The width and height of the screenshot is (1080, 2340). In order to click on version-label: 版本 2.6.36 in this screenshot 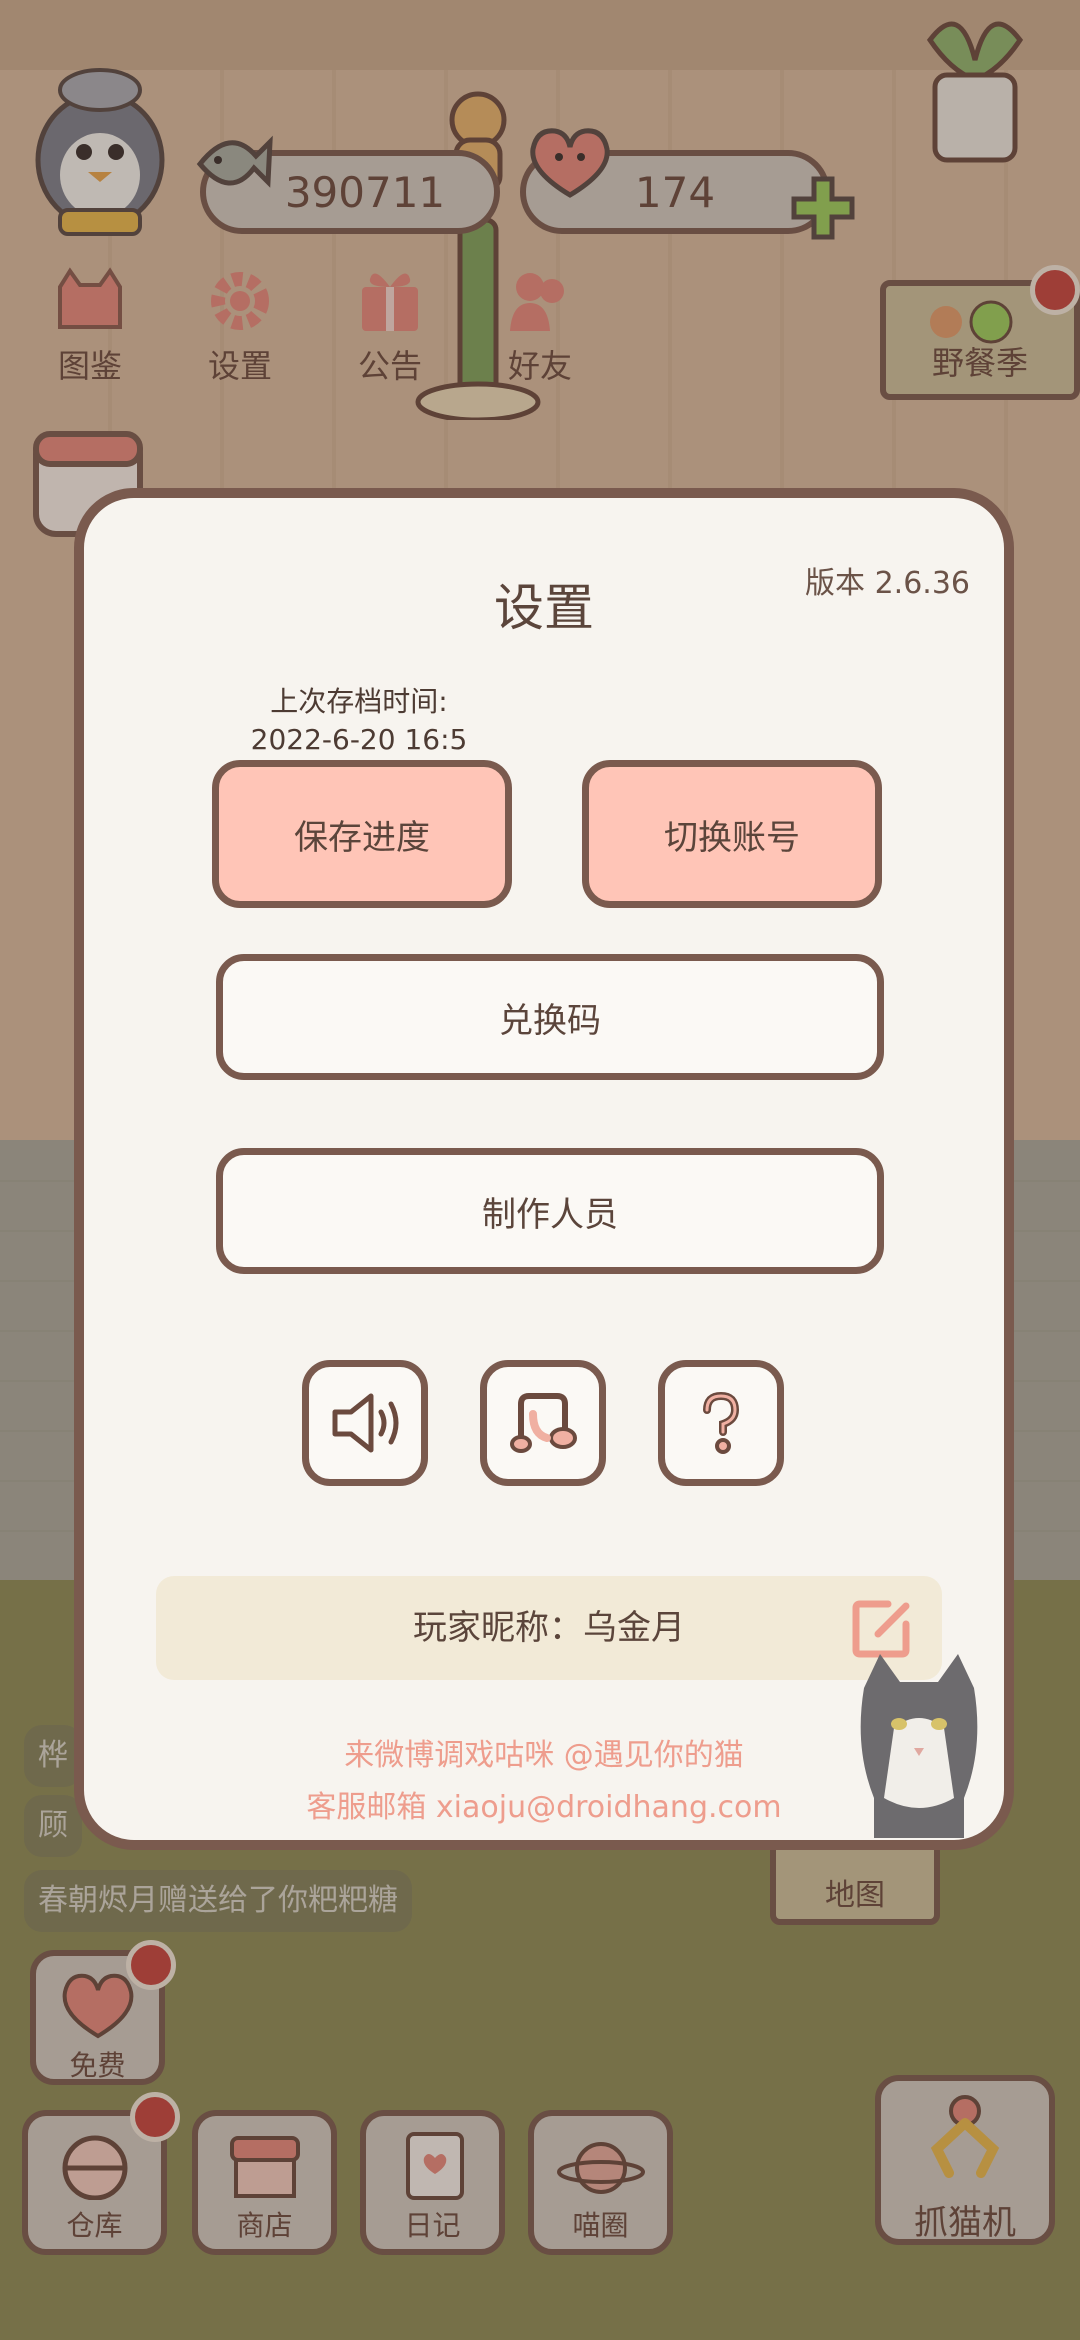, I will do `click(887, 583)`.